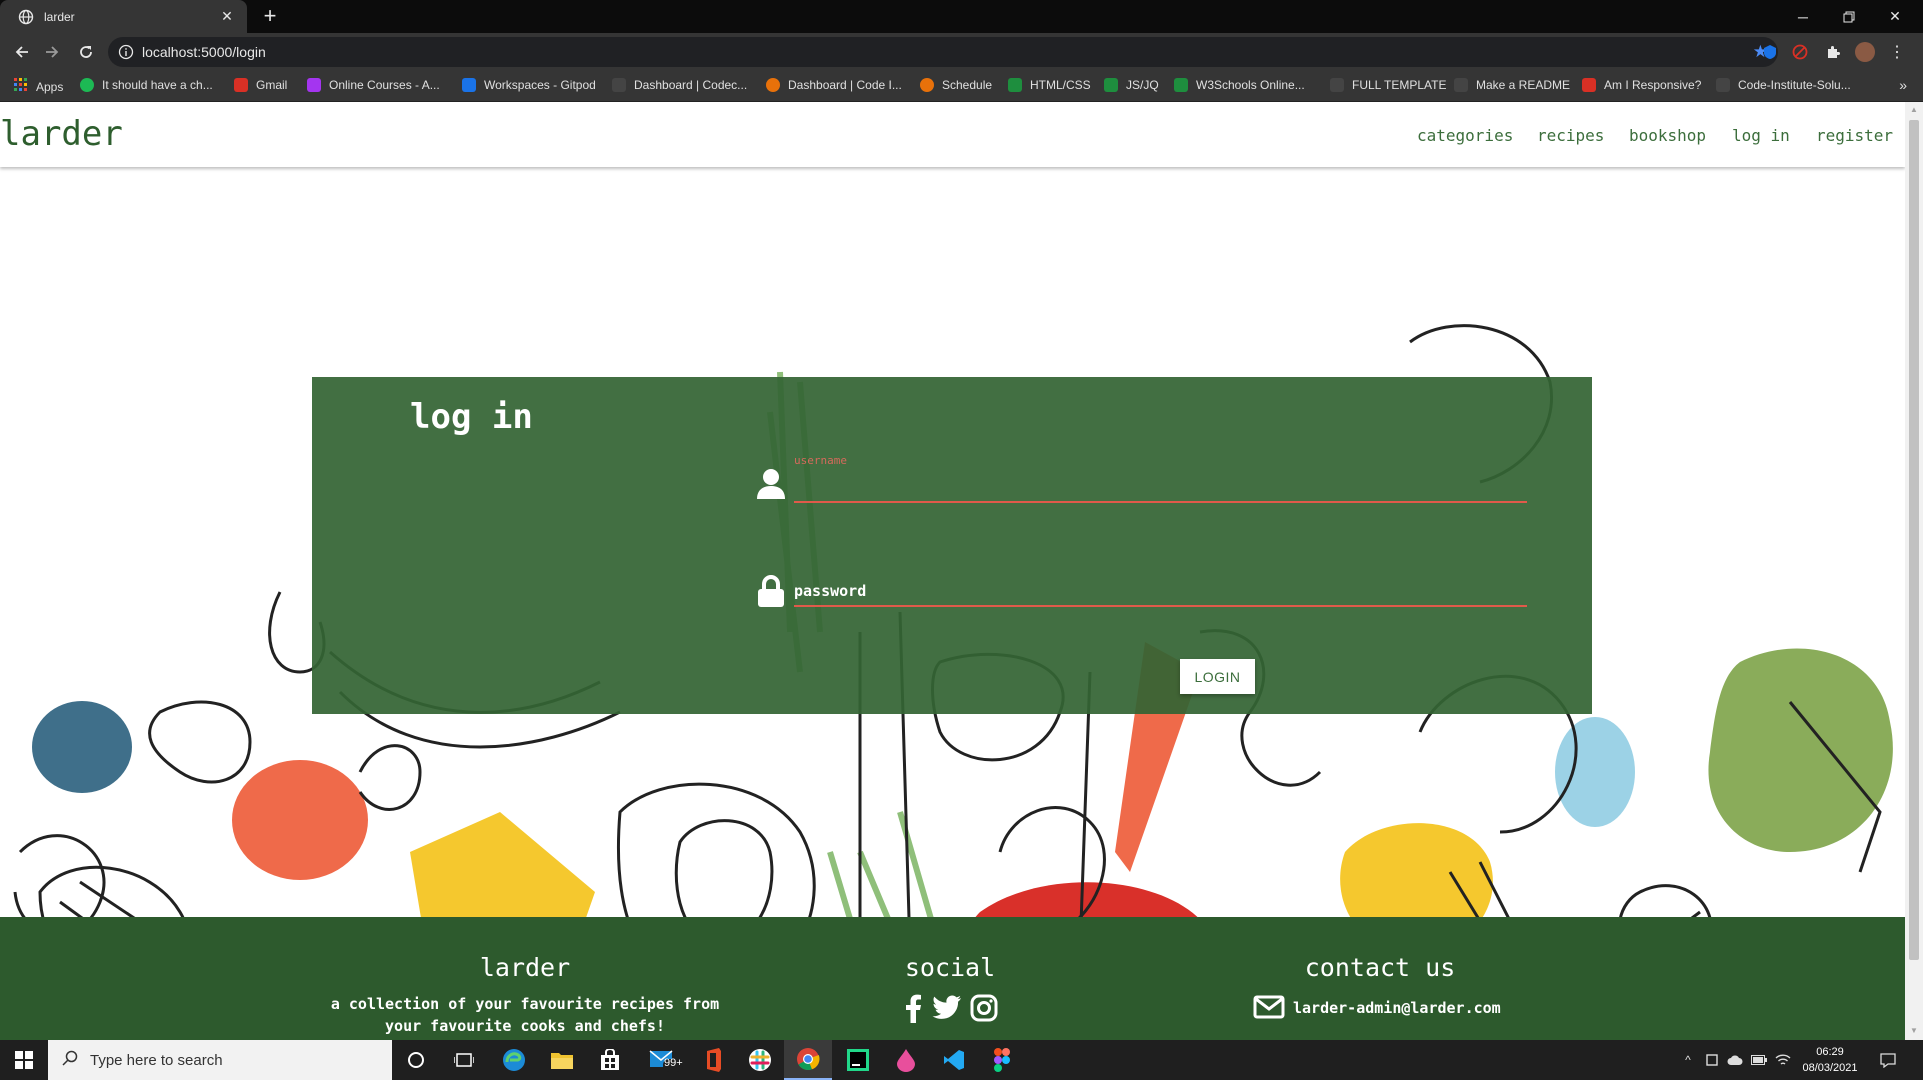 This screenshot has height=1080, width=1923. I want to click on page-scrollbar: ▲ ▼, so click(1914, 571).